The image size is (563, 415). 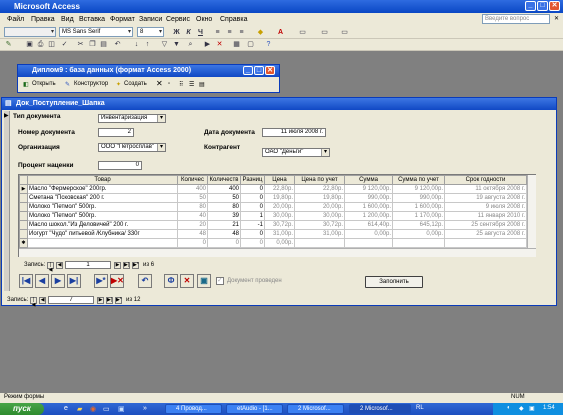 What do you see at coordinates (224, 234) in the screenshot?
I see `cell: 48` at bounding box center [224, 234].